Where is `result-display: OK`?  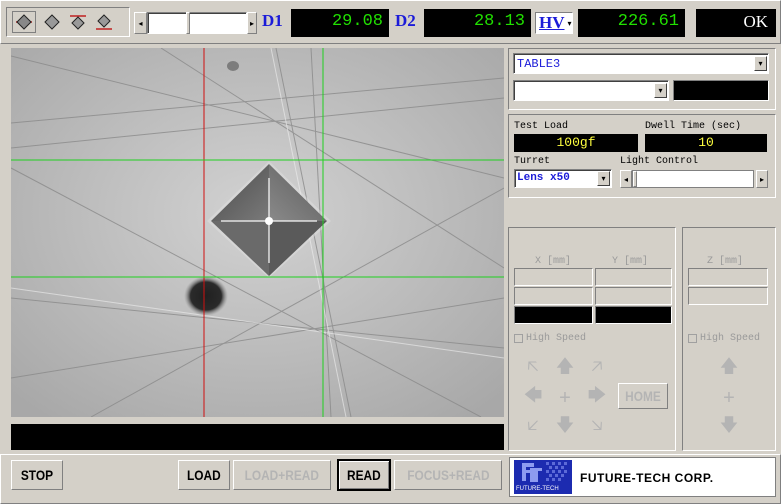
result-display: OK is located at coordinates (736, 23).